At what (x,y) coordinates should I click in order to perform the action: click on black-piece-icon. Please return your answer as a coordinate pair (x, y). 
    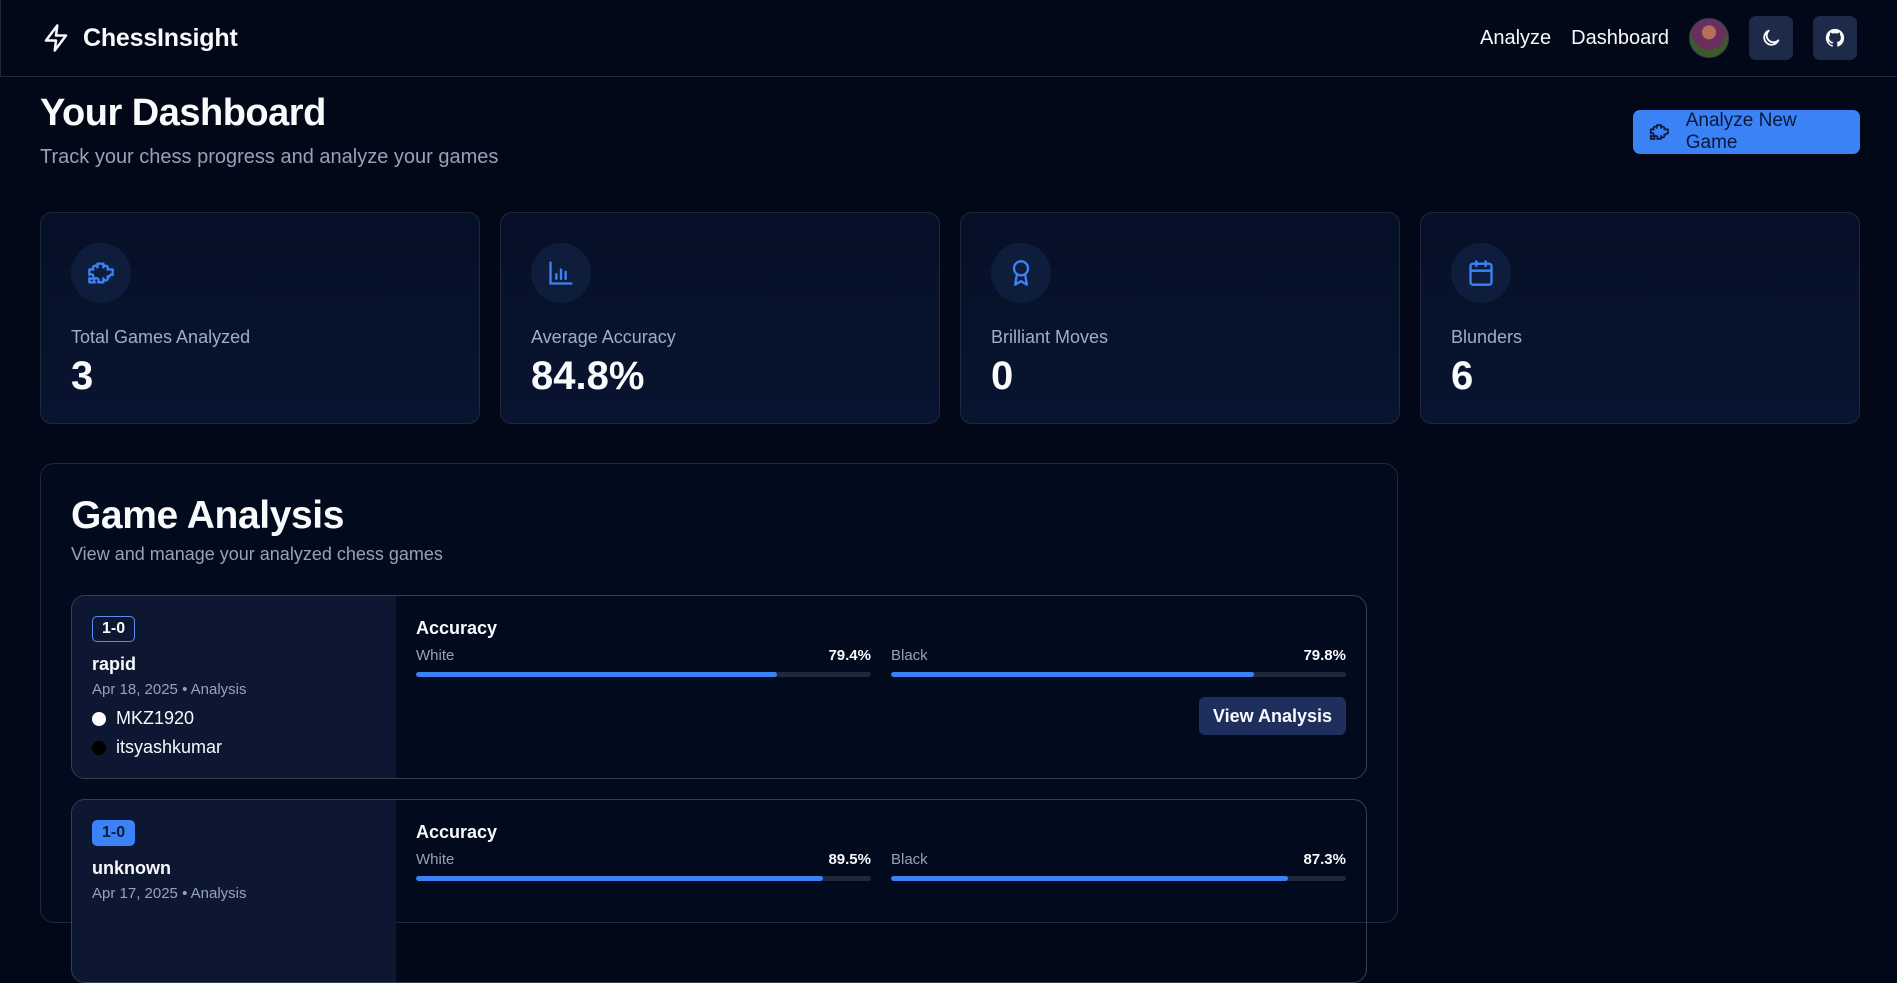
    Looking at the image, I should click on (99, 747).